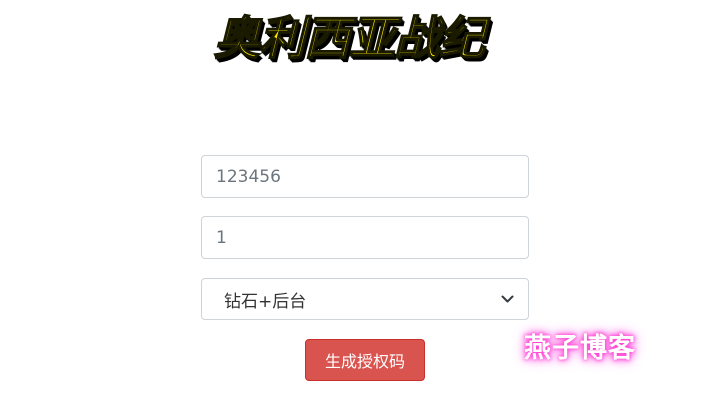  I want to click on chevron-down-icon, so click(507, 299).